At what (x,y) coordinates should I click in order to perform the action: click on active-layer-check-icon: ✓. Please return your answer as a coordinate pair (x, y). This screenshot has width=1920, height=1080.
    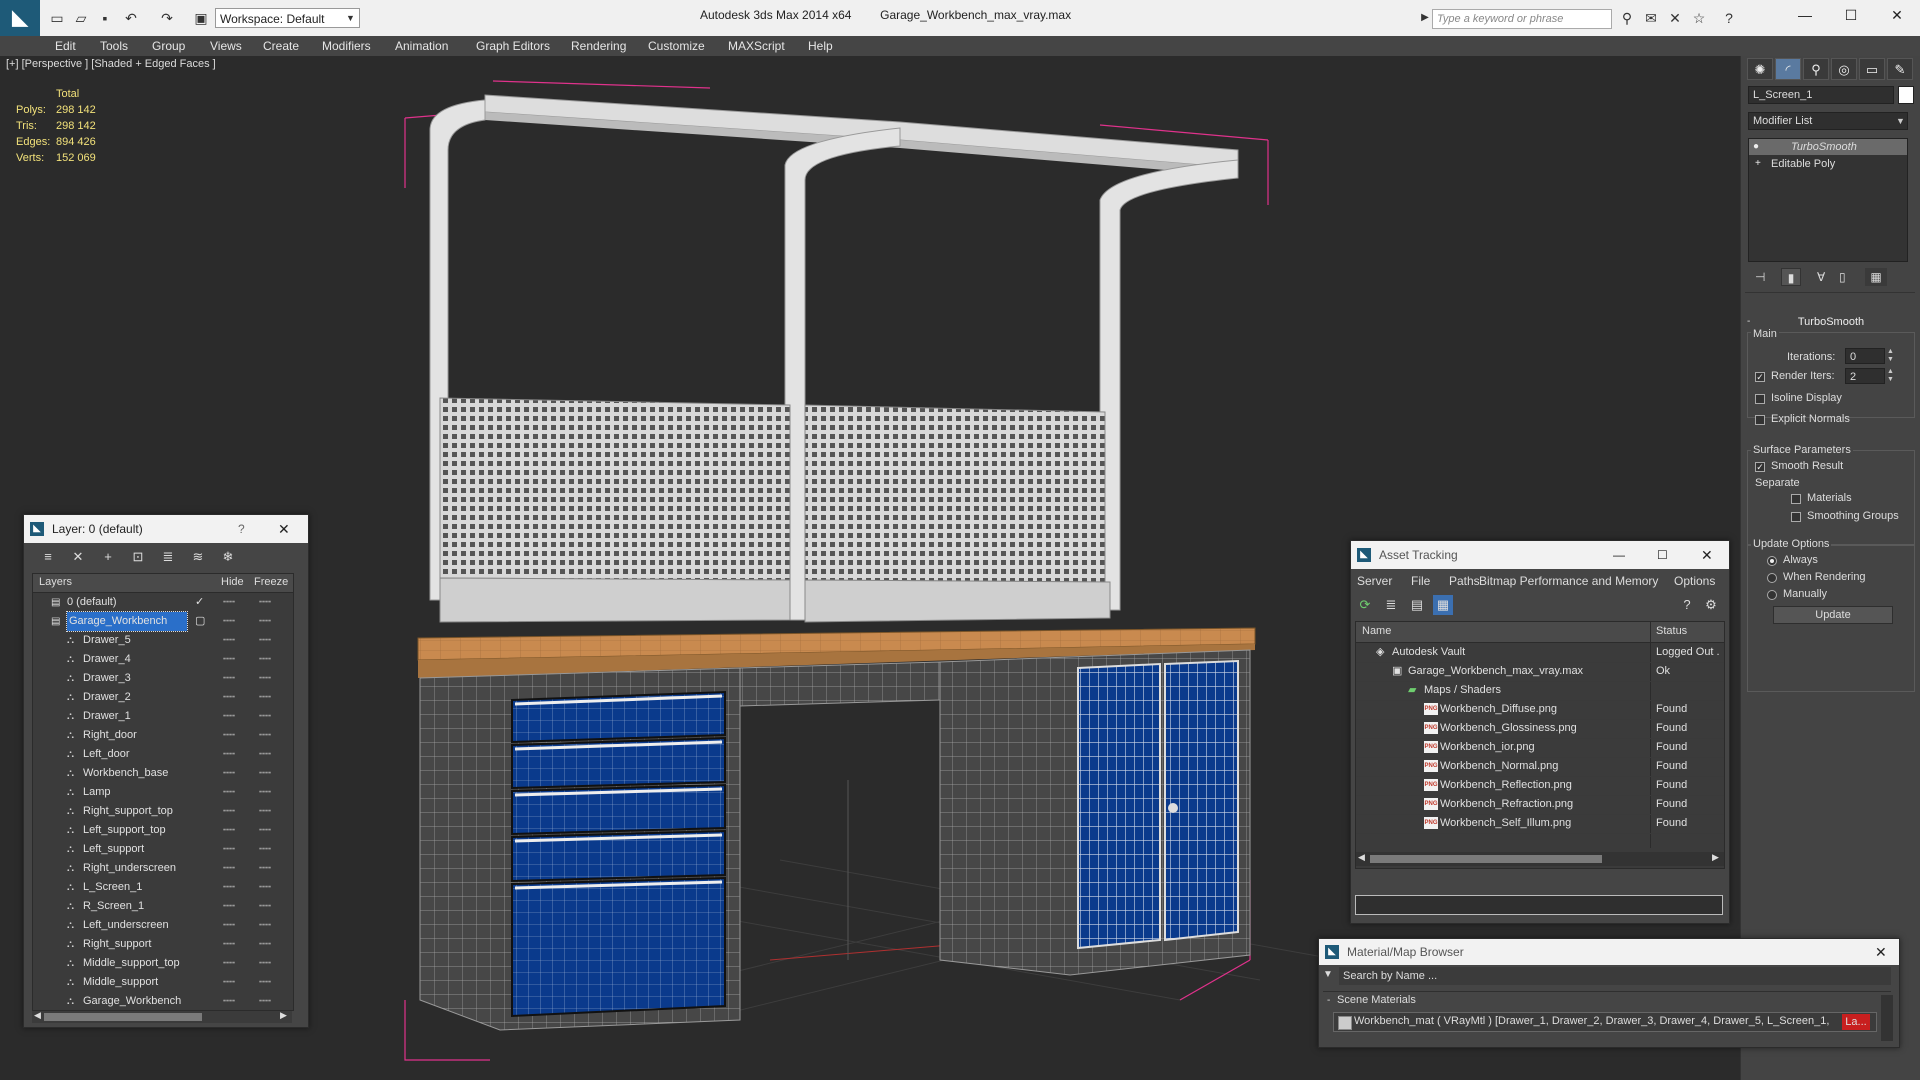
    Looking at the image, I should click on (199, 602).